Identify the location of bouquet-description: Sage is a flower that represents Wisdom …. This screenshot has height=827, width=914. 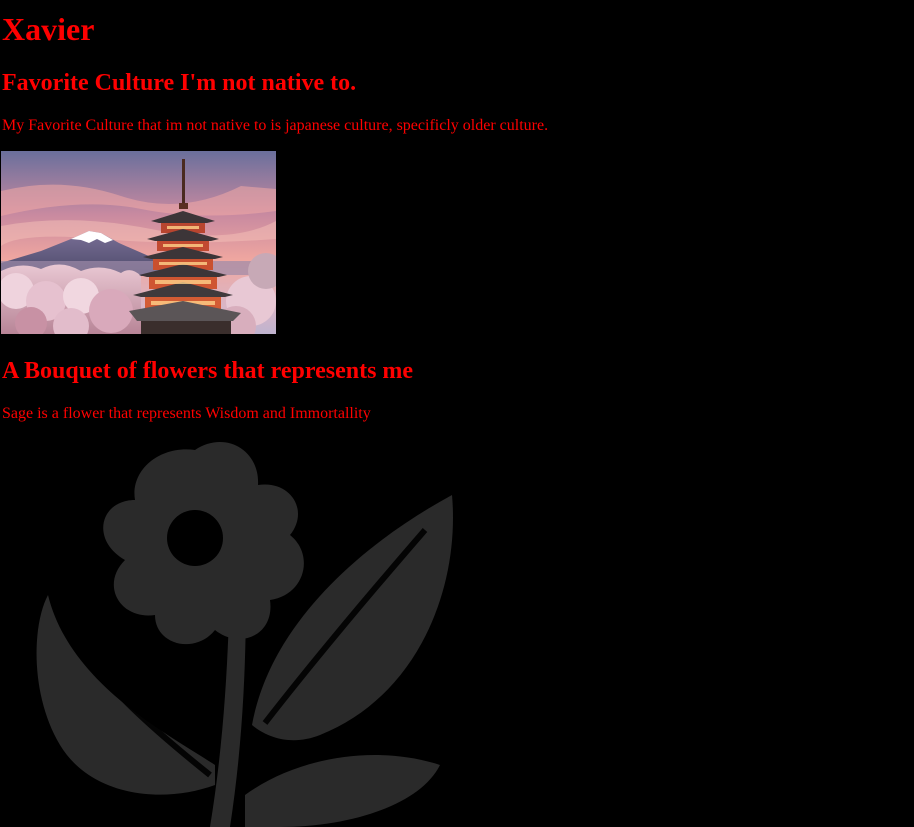
(186, 413).